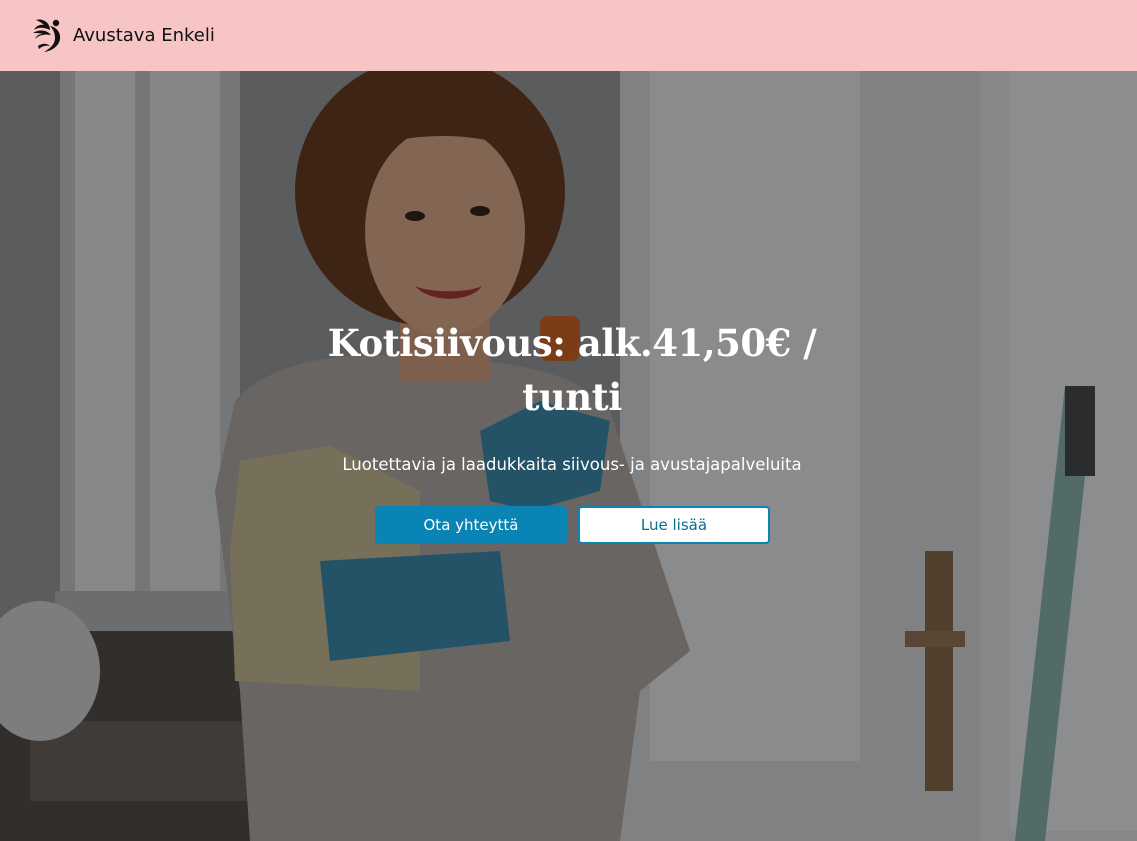 Image resolution: width=1137 pixels, height=841 pixels. What do you see at coordinates (572, 370) in the screenshot?
I see `hero-title: Kotisiivous: alk.41,50€ / tunti` at bounding box center [572, 370].